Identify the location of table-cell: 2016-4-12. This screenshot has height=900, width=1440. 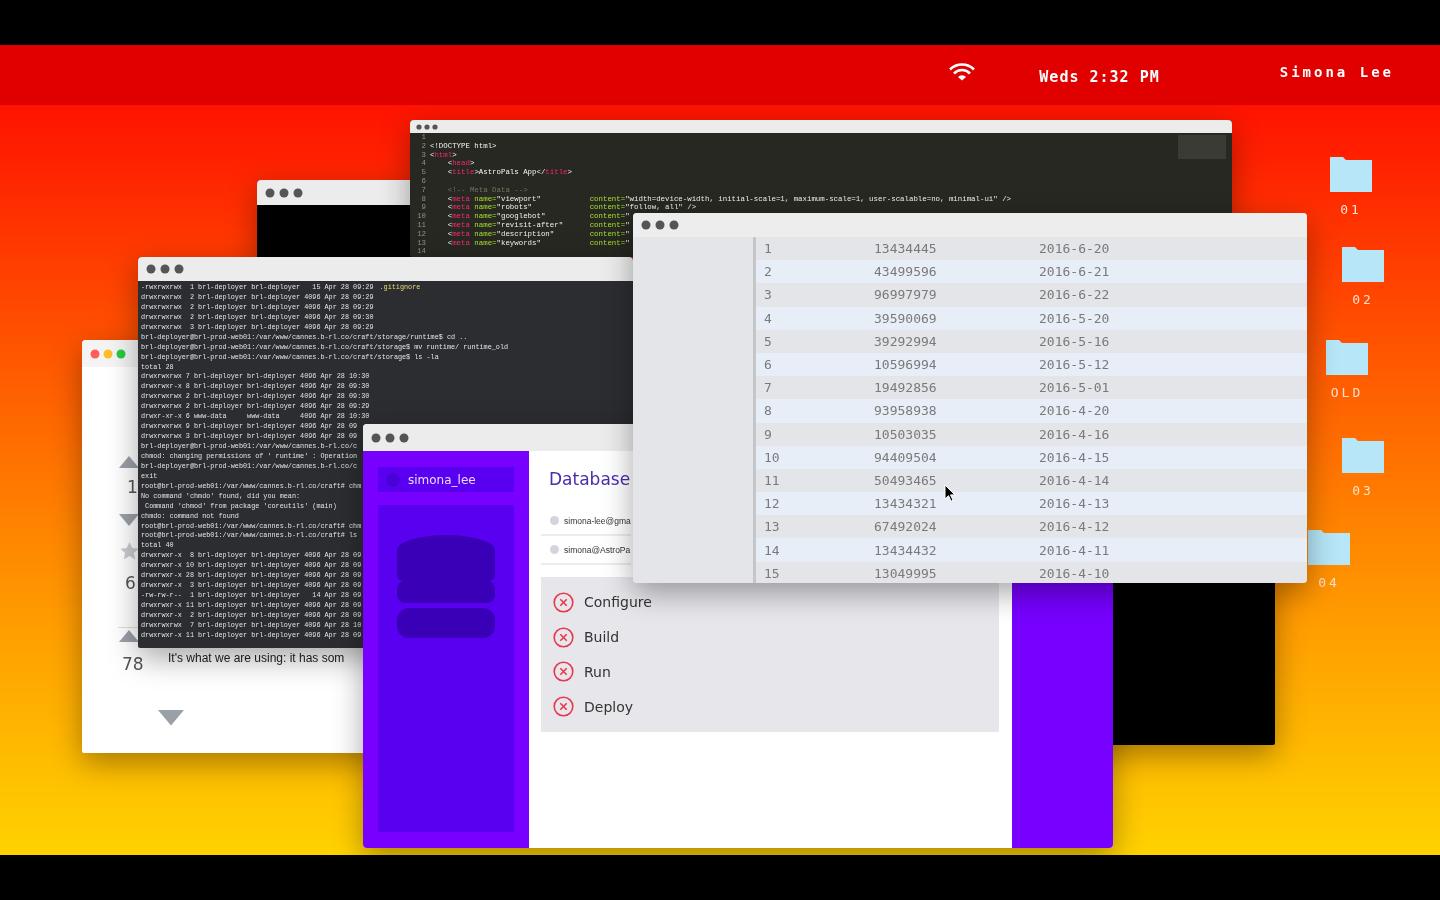
(1074, 527).